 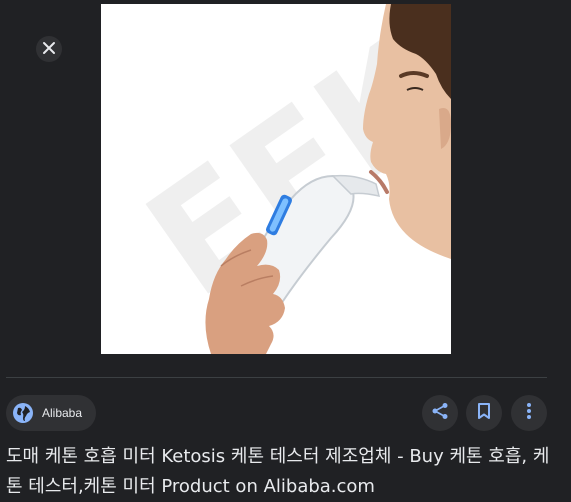 I want to click on source-name: Alibaba, so click(x=62, y=413).